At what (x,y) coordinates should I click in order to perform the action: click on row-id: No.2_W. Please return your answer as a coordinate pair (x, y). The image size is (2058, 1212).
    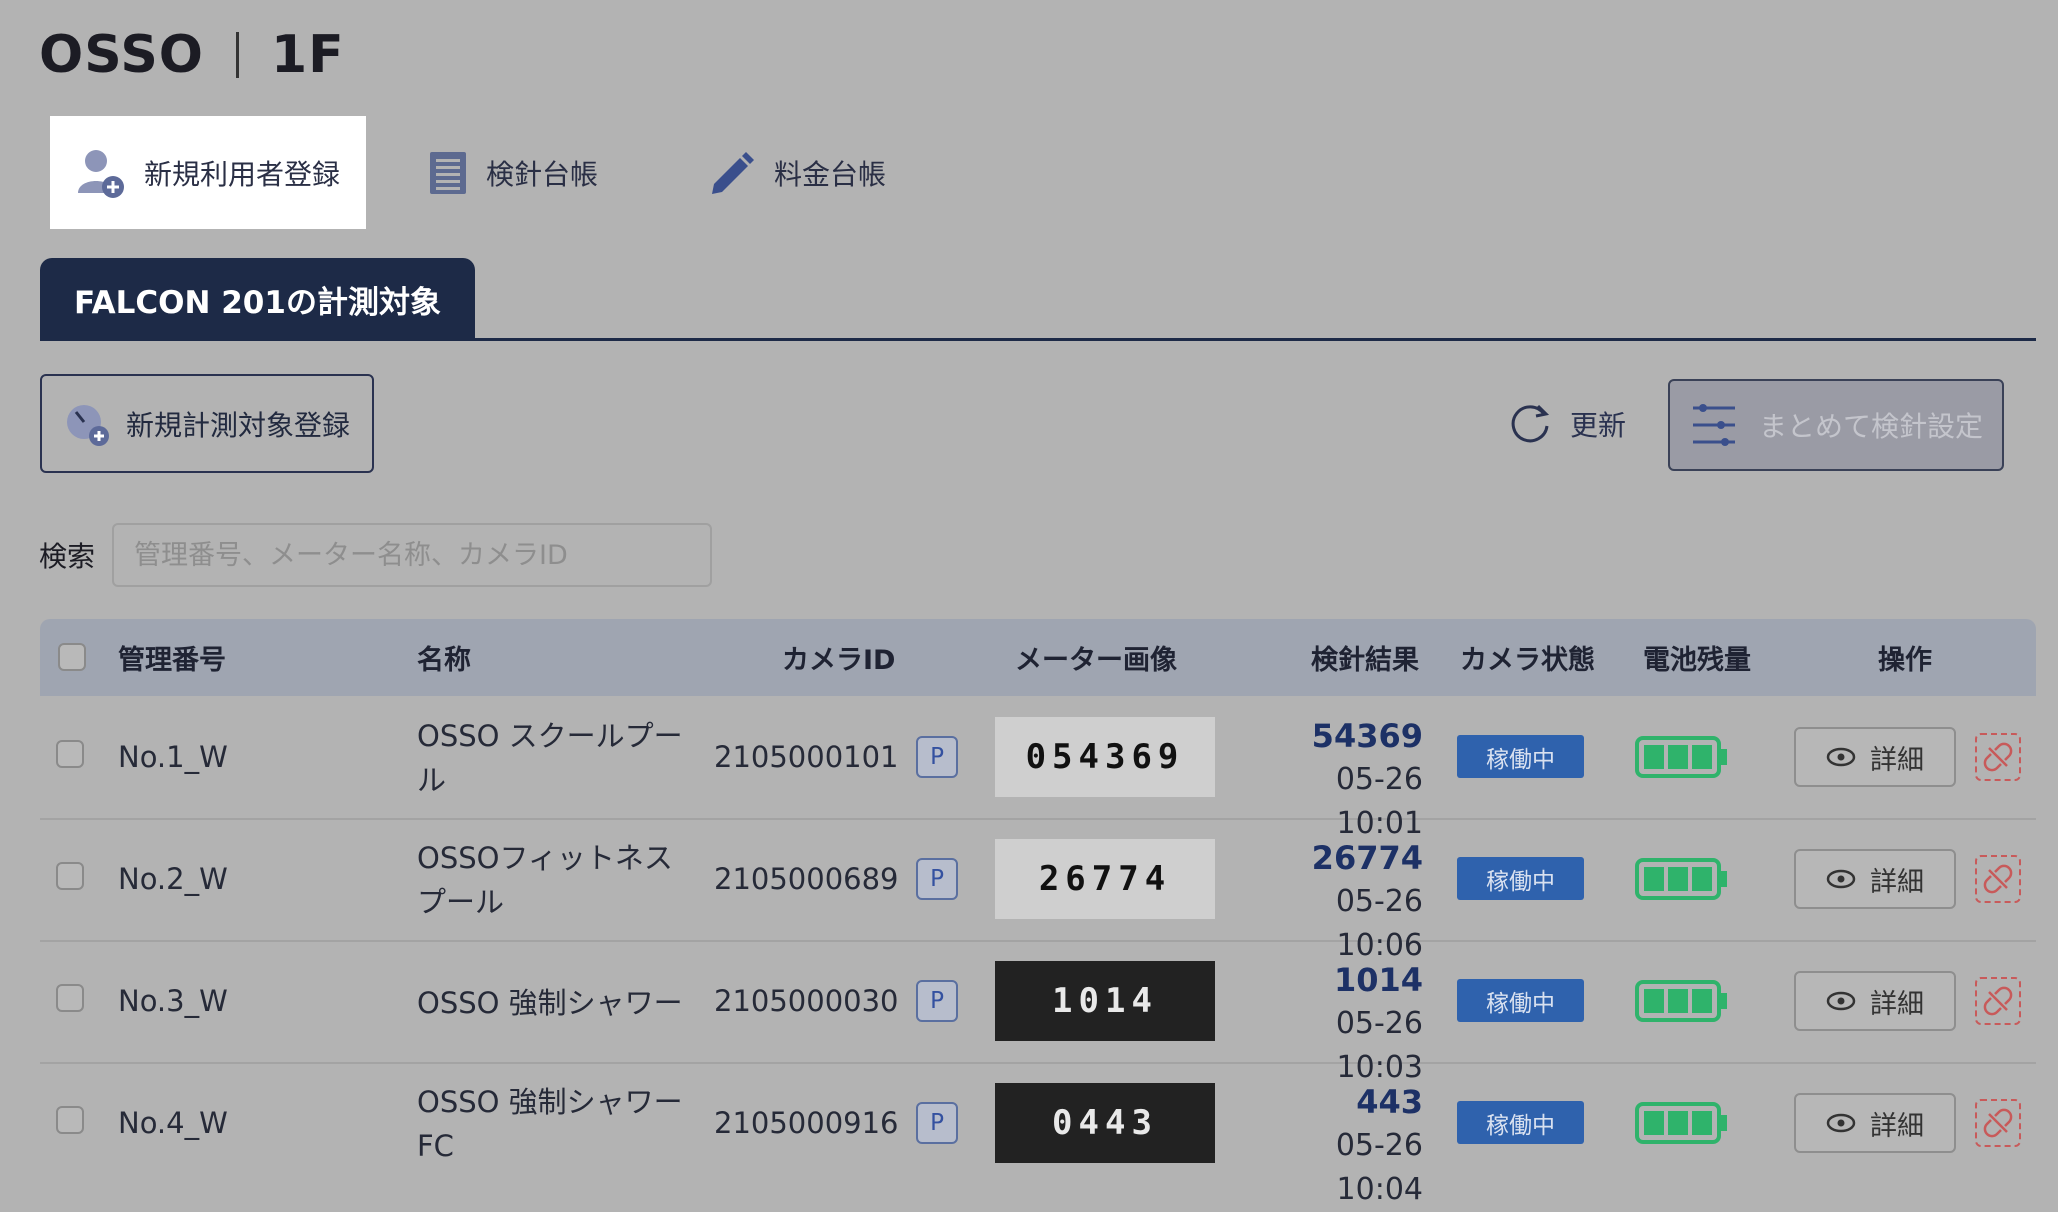
    Looking at the image, I should click on (173, 879).